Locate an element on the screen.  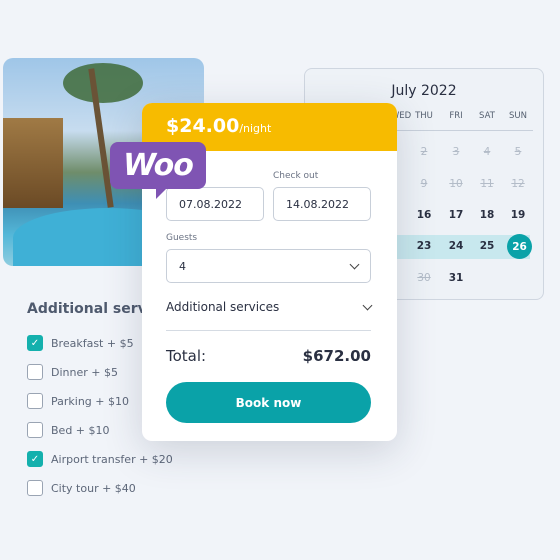
calendar-day: 16 is located at coordinates (424, 215).